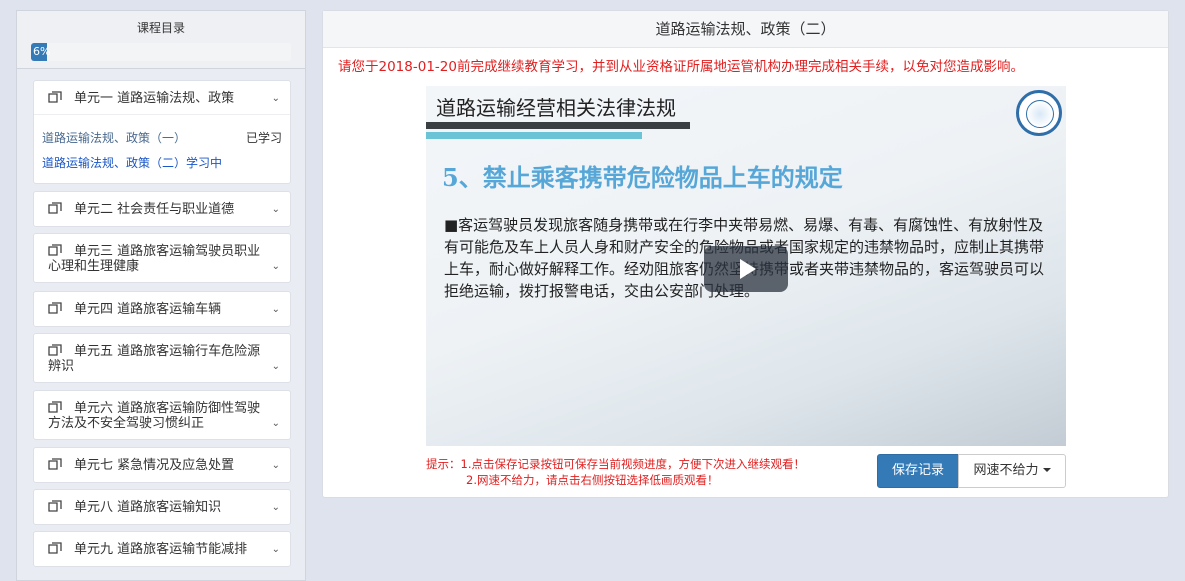  What do you see at coordinates (161, 40) in the screenshot?
I see `sidebar-header: 课程目录 6%` at bounding box center [161, 40].